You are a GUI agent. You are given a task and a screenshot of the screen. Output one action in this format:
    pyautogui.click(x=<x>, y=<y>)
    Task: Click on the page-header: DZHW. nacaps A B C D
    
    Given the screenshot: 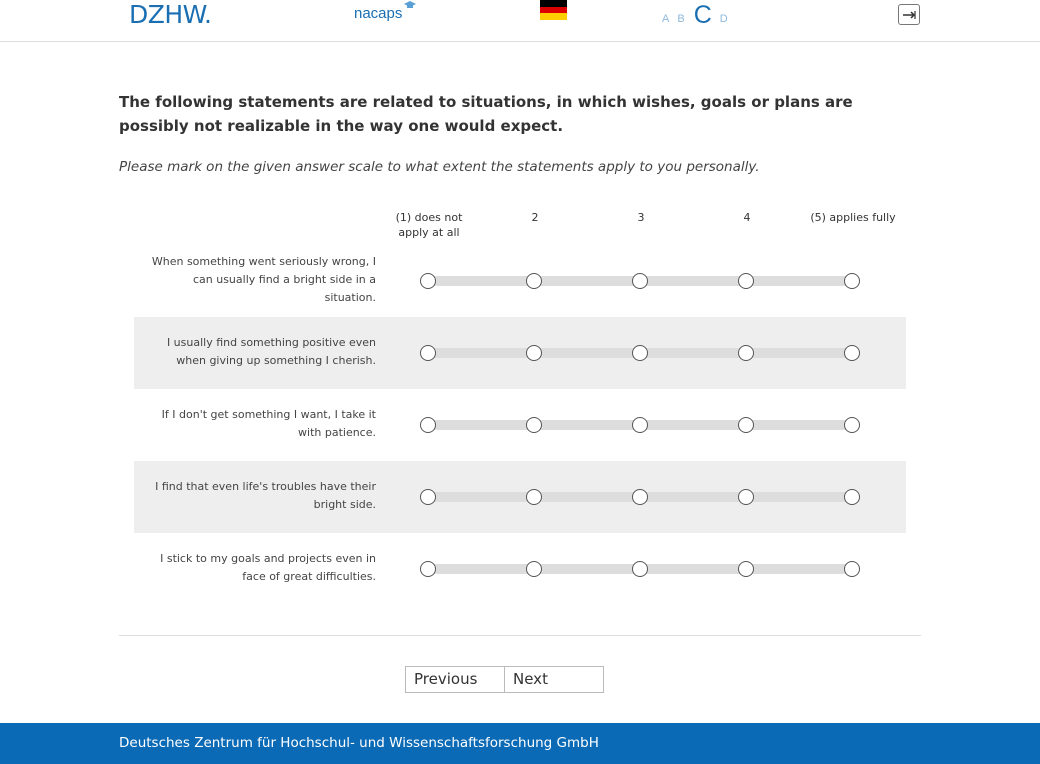 What is the action you would take?
    pyautogui.click(x=520, y=21)
    